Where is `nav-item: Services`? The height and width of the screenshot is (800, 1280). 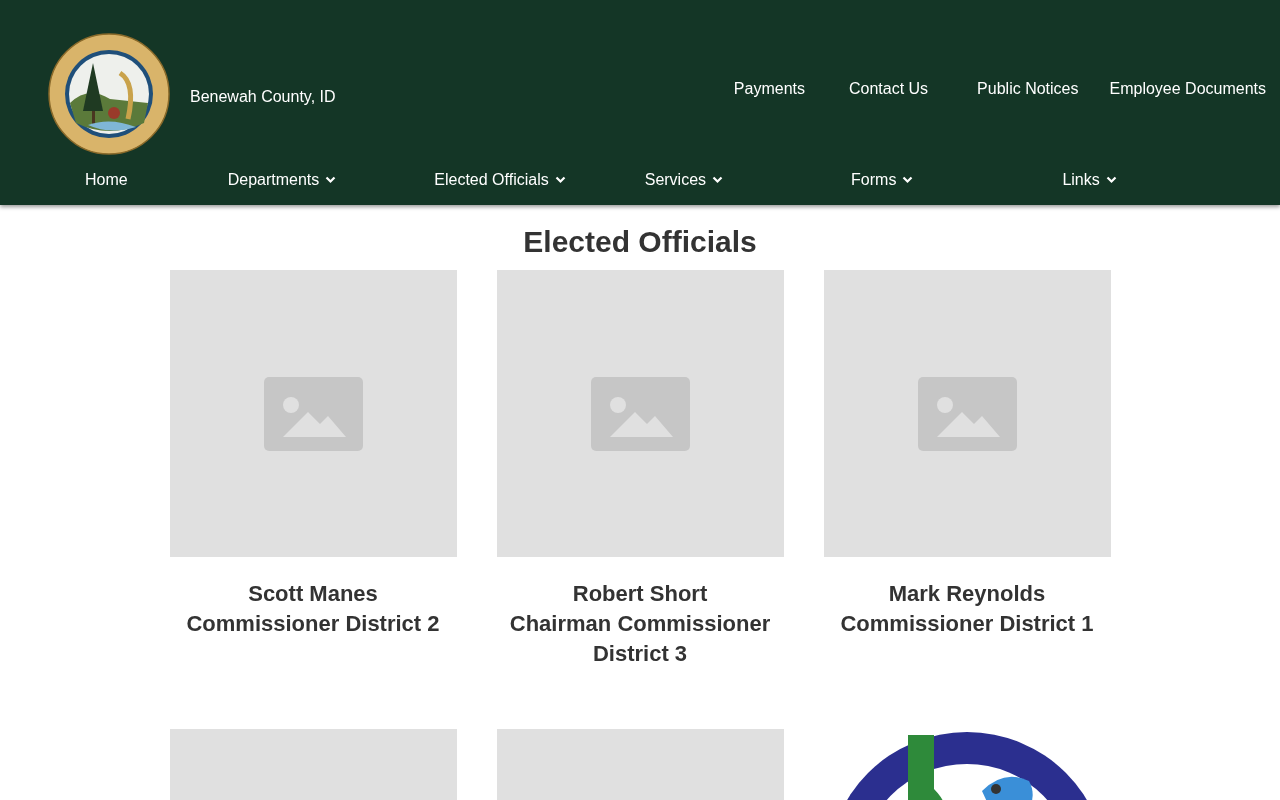
nav-item: Services is located at coordinates (684, 180).